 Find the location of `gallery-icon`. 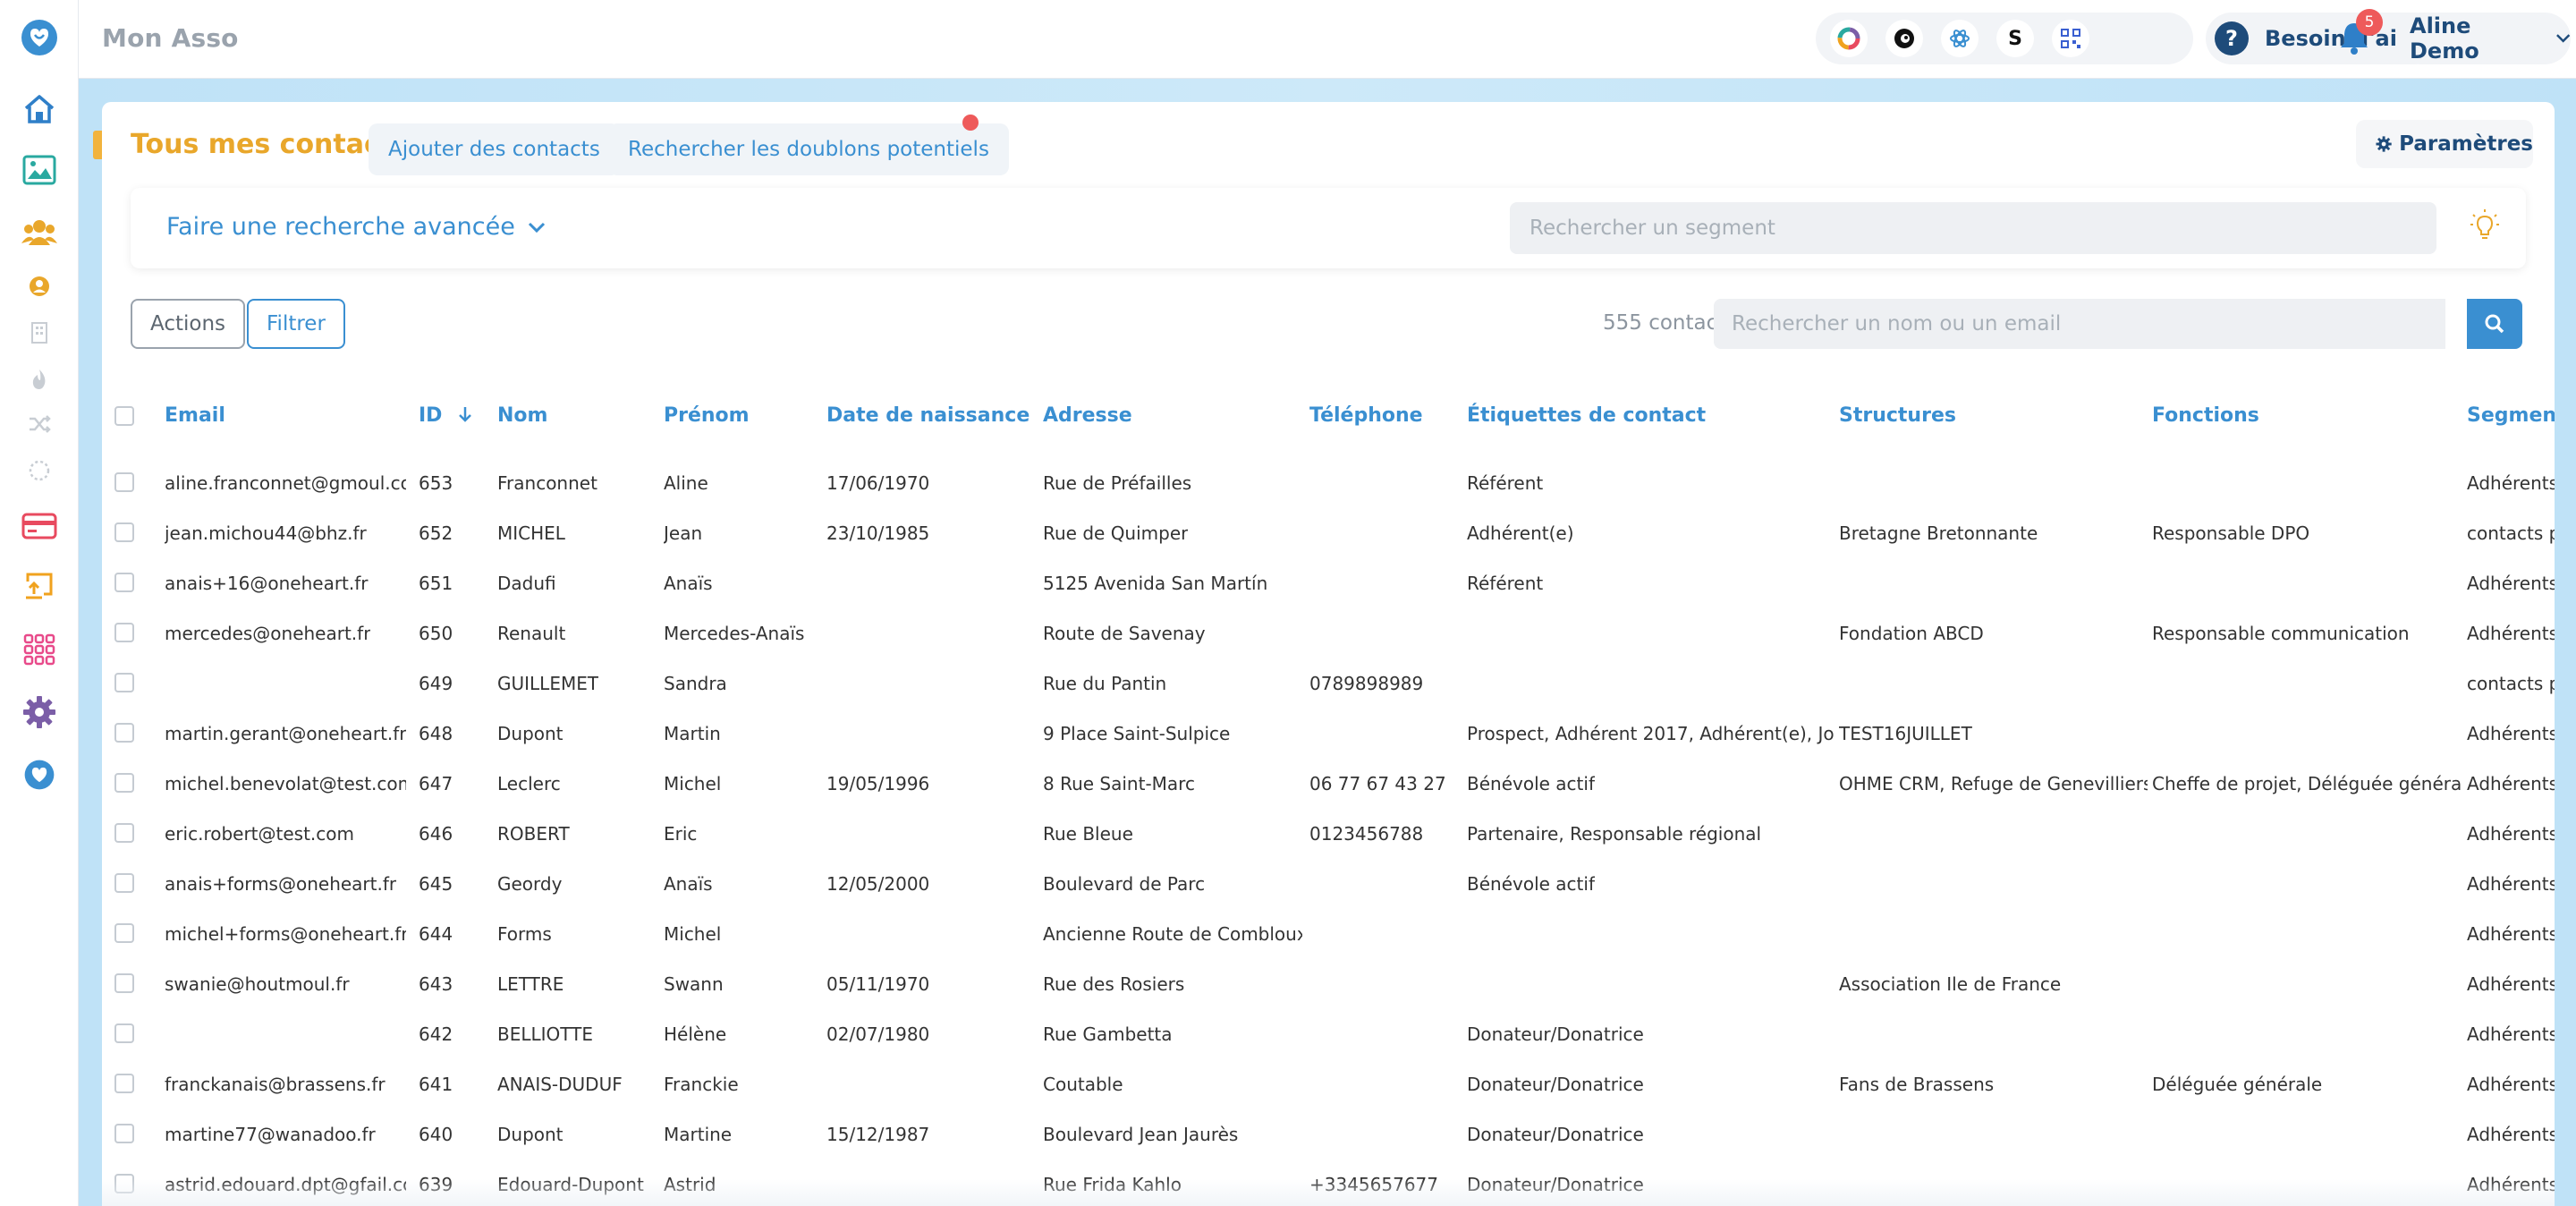

gallery-icon is located at coordinates (39, 170).